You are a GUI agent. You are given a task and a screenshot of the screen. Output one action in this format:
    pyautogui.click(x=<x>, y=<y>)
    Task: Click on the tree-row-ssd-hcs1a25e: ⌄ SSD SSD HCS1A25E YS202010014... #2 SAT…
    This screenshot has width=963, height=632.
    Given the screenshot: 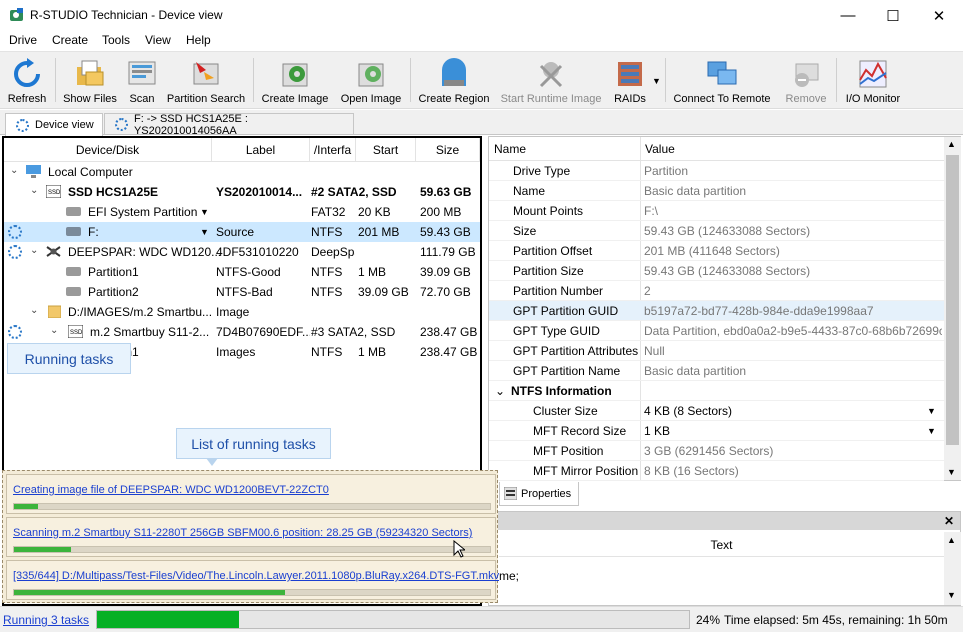 What is the action you would take?
    pyautogui.click(x=242, y=192)
    